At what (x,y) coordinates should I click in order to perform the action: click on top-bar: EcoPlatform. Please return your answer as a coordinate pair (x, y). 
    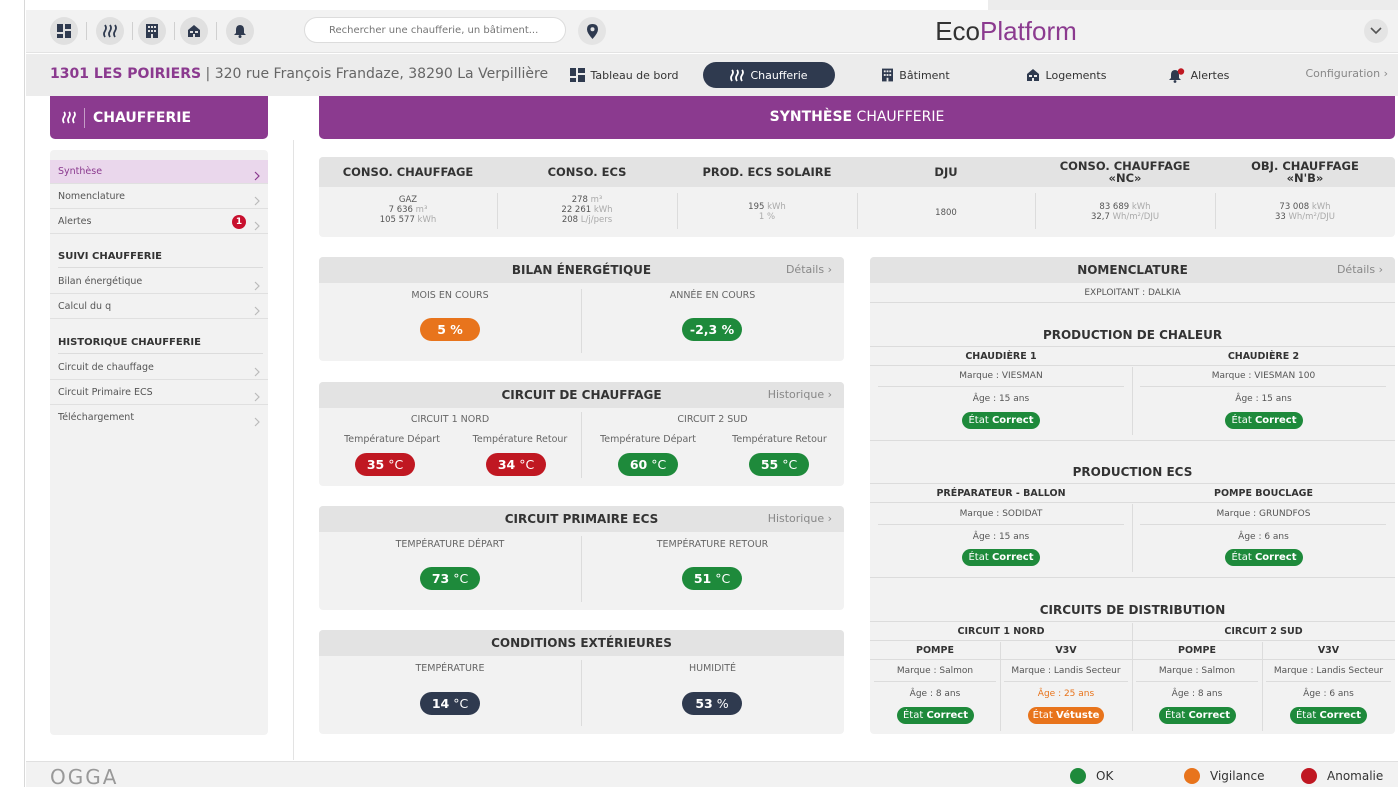
    Looking at the image, I should click on (712, 31).